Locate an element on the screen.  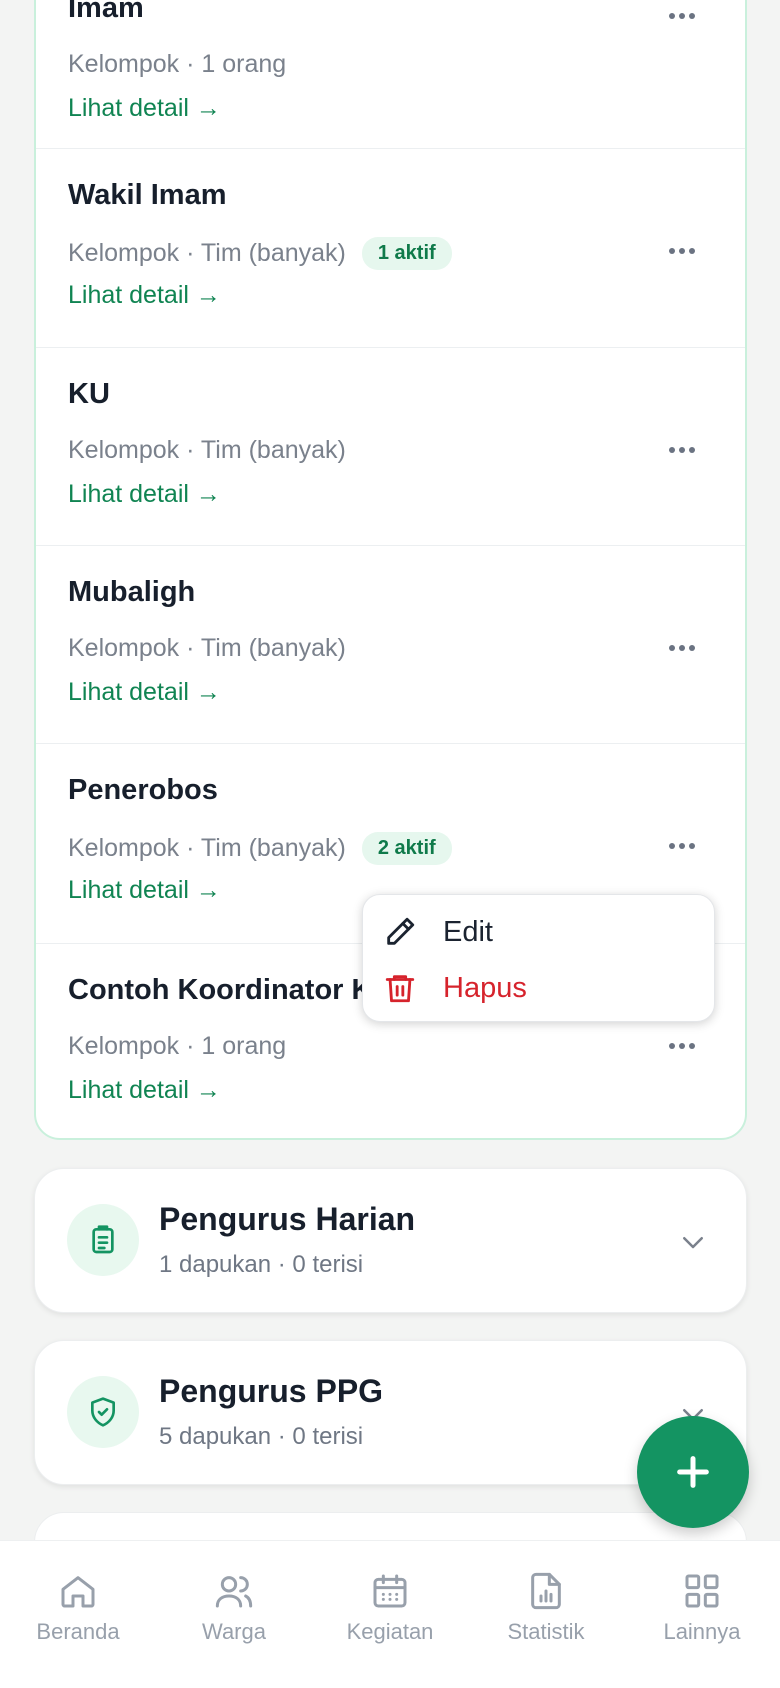
plus-icon is located at coordinates (693, 1472).